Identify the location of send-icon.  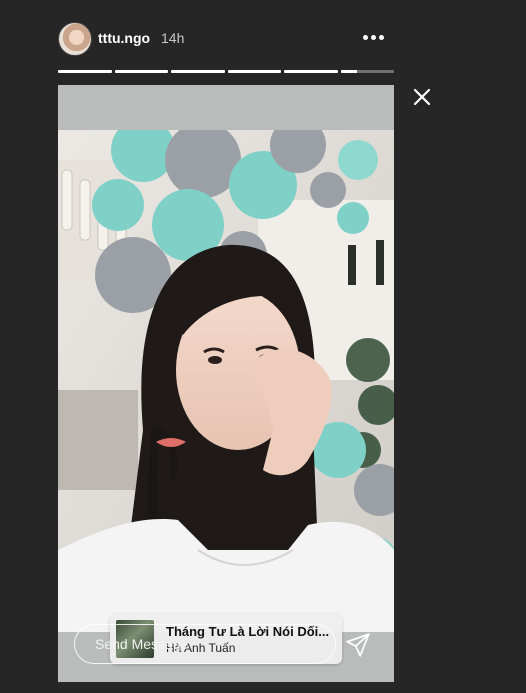
(358, 645).